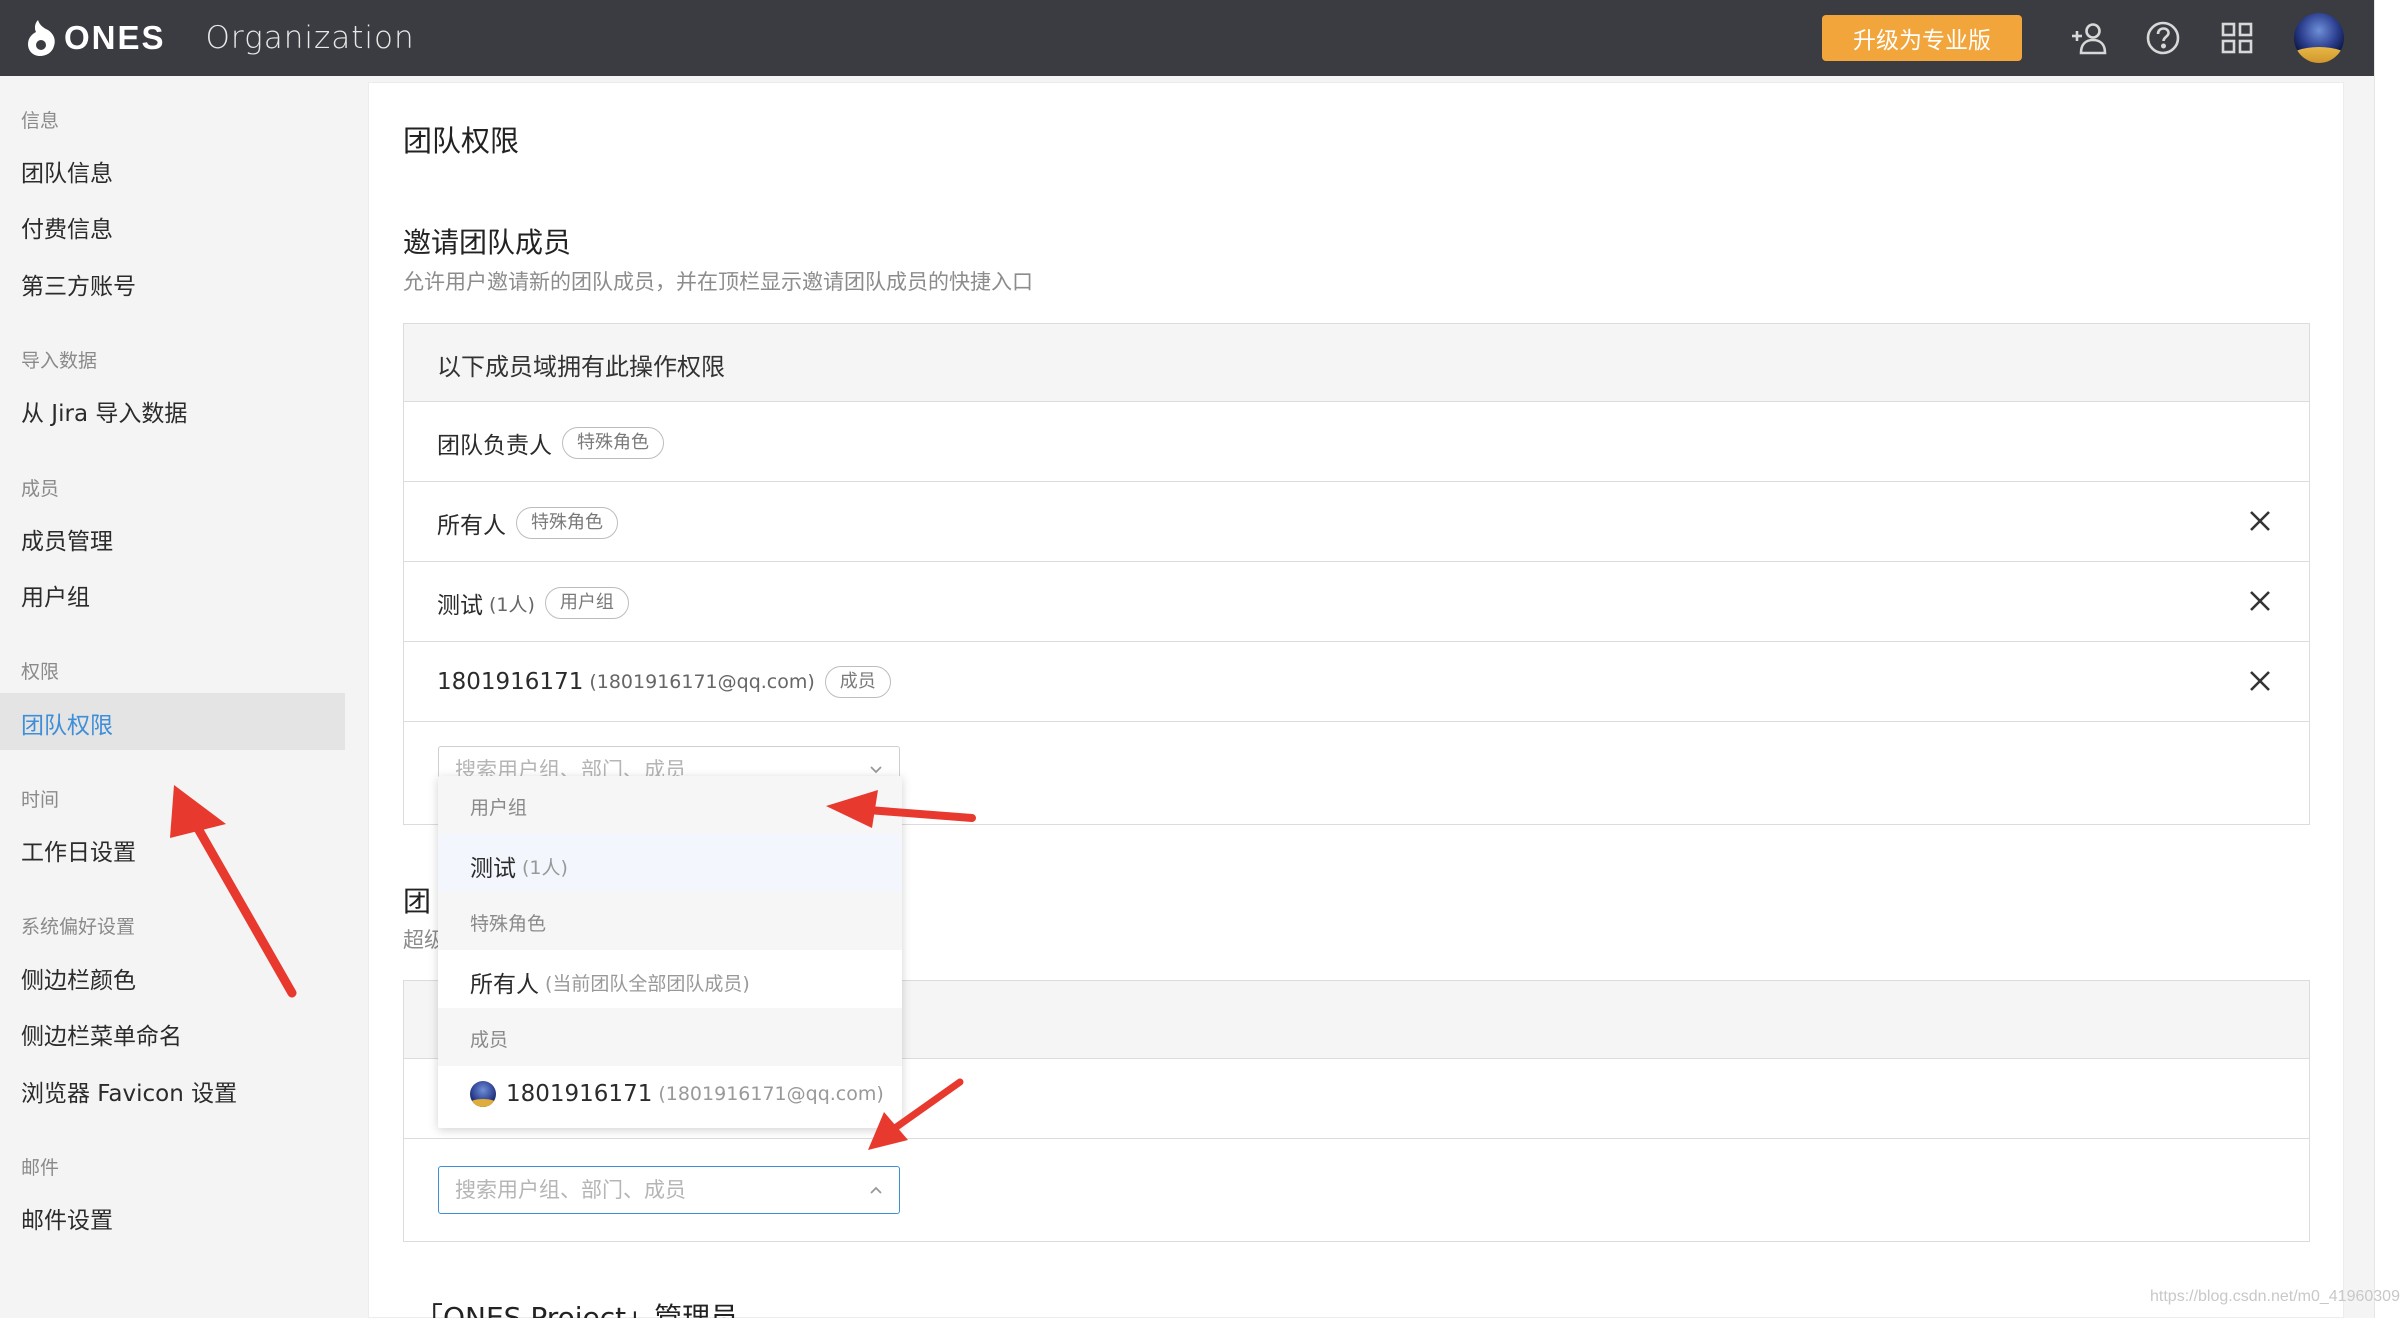 The height and width of the screenshot is (1318, 2406). I want to click on table-row: 1801916171 (1801916171@qq.com) 成员, so click(1356, 682).